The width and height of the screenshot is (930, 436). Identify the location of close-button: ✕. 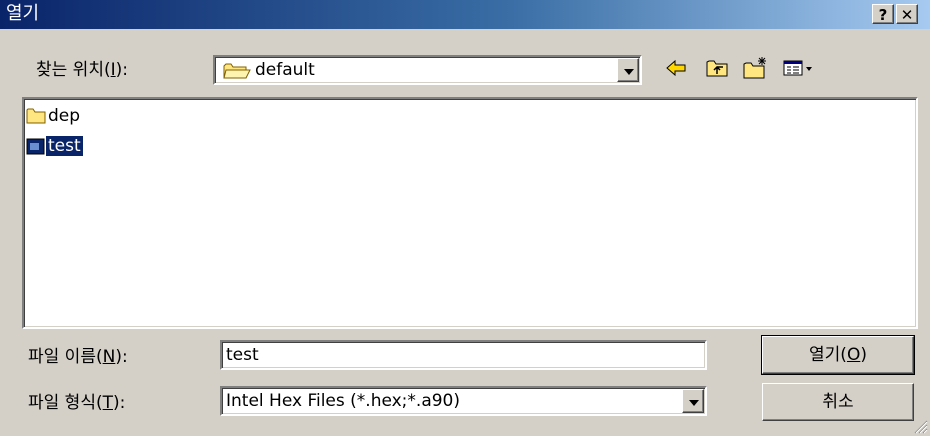
(907, 14).